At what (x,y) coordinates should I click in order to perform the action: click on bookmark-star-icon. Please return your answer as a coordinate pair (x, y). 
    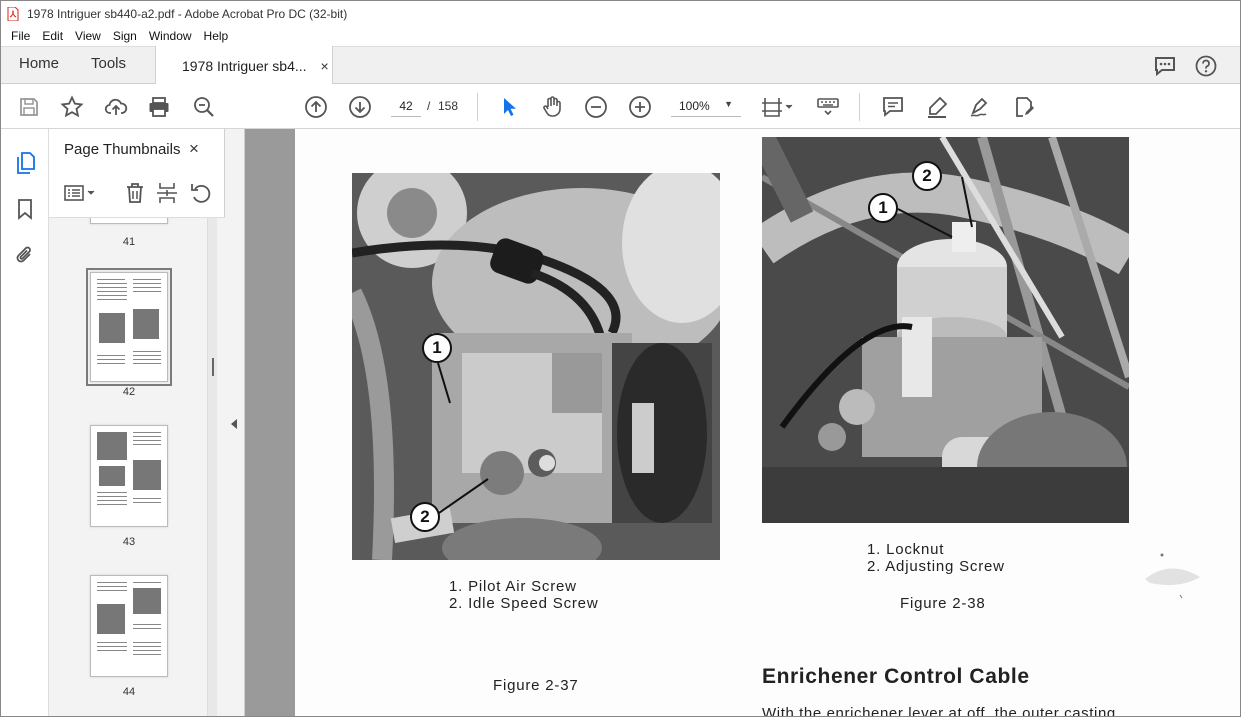
    Looking at the image, I should click on (72, 107).